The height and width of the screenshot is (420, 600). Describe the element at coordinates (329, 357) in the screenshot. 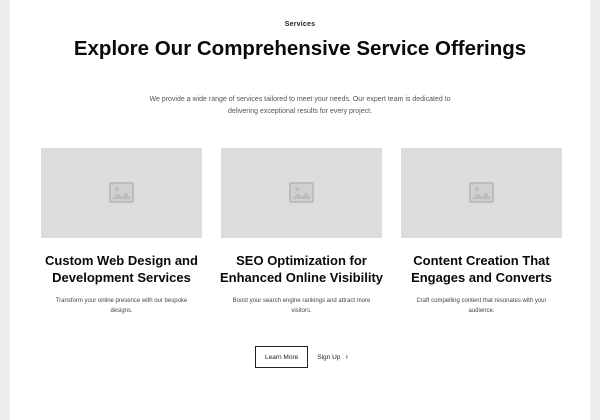

I see `sign-up-label: Sign Up` at that location.